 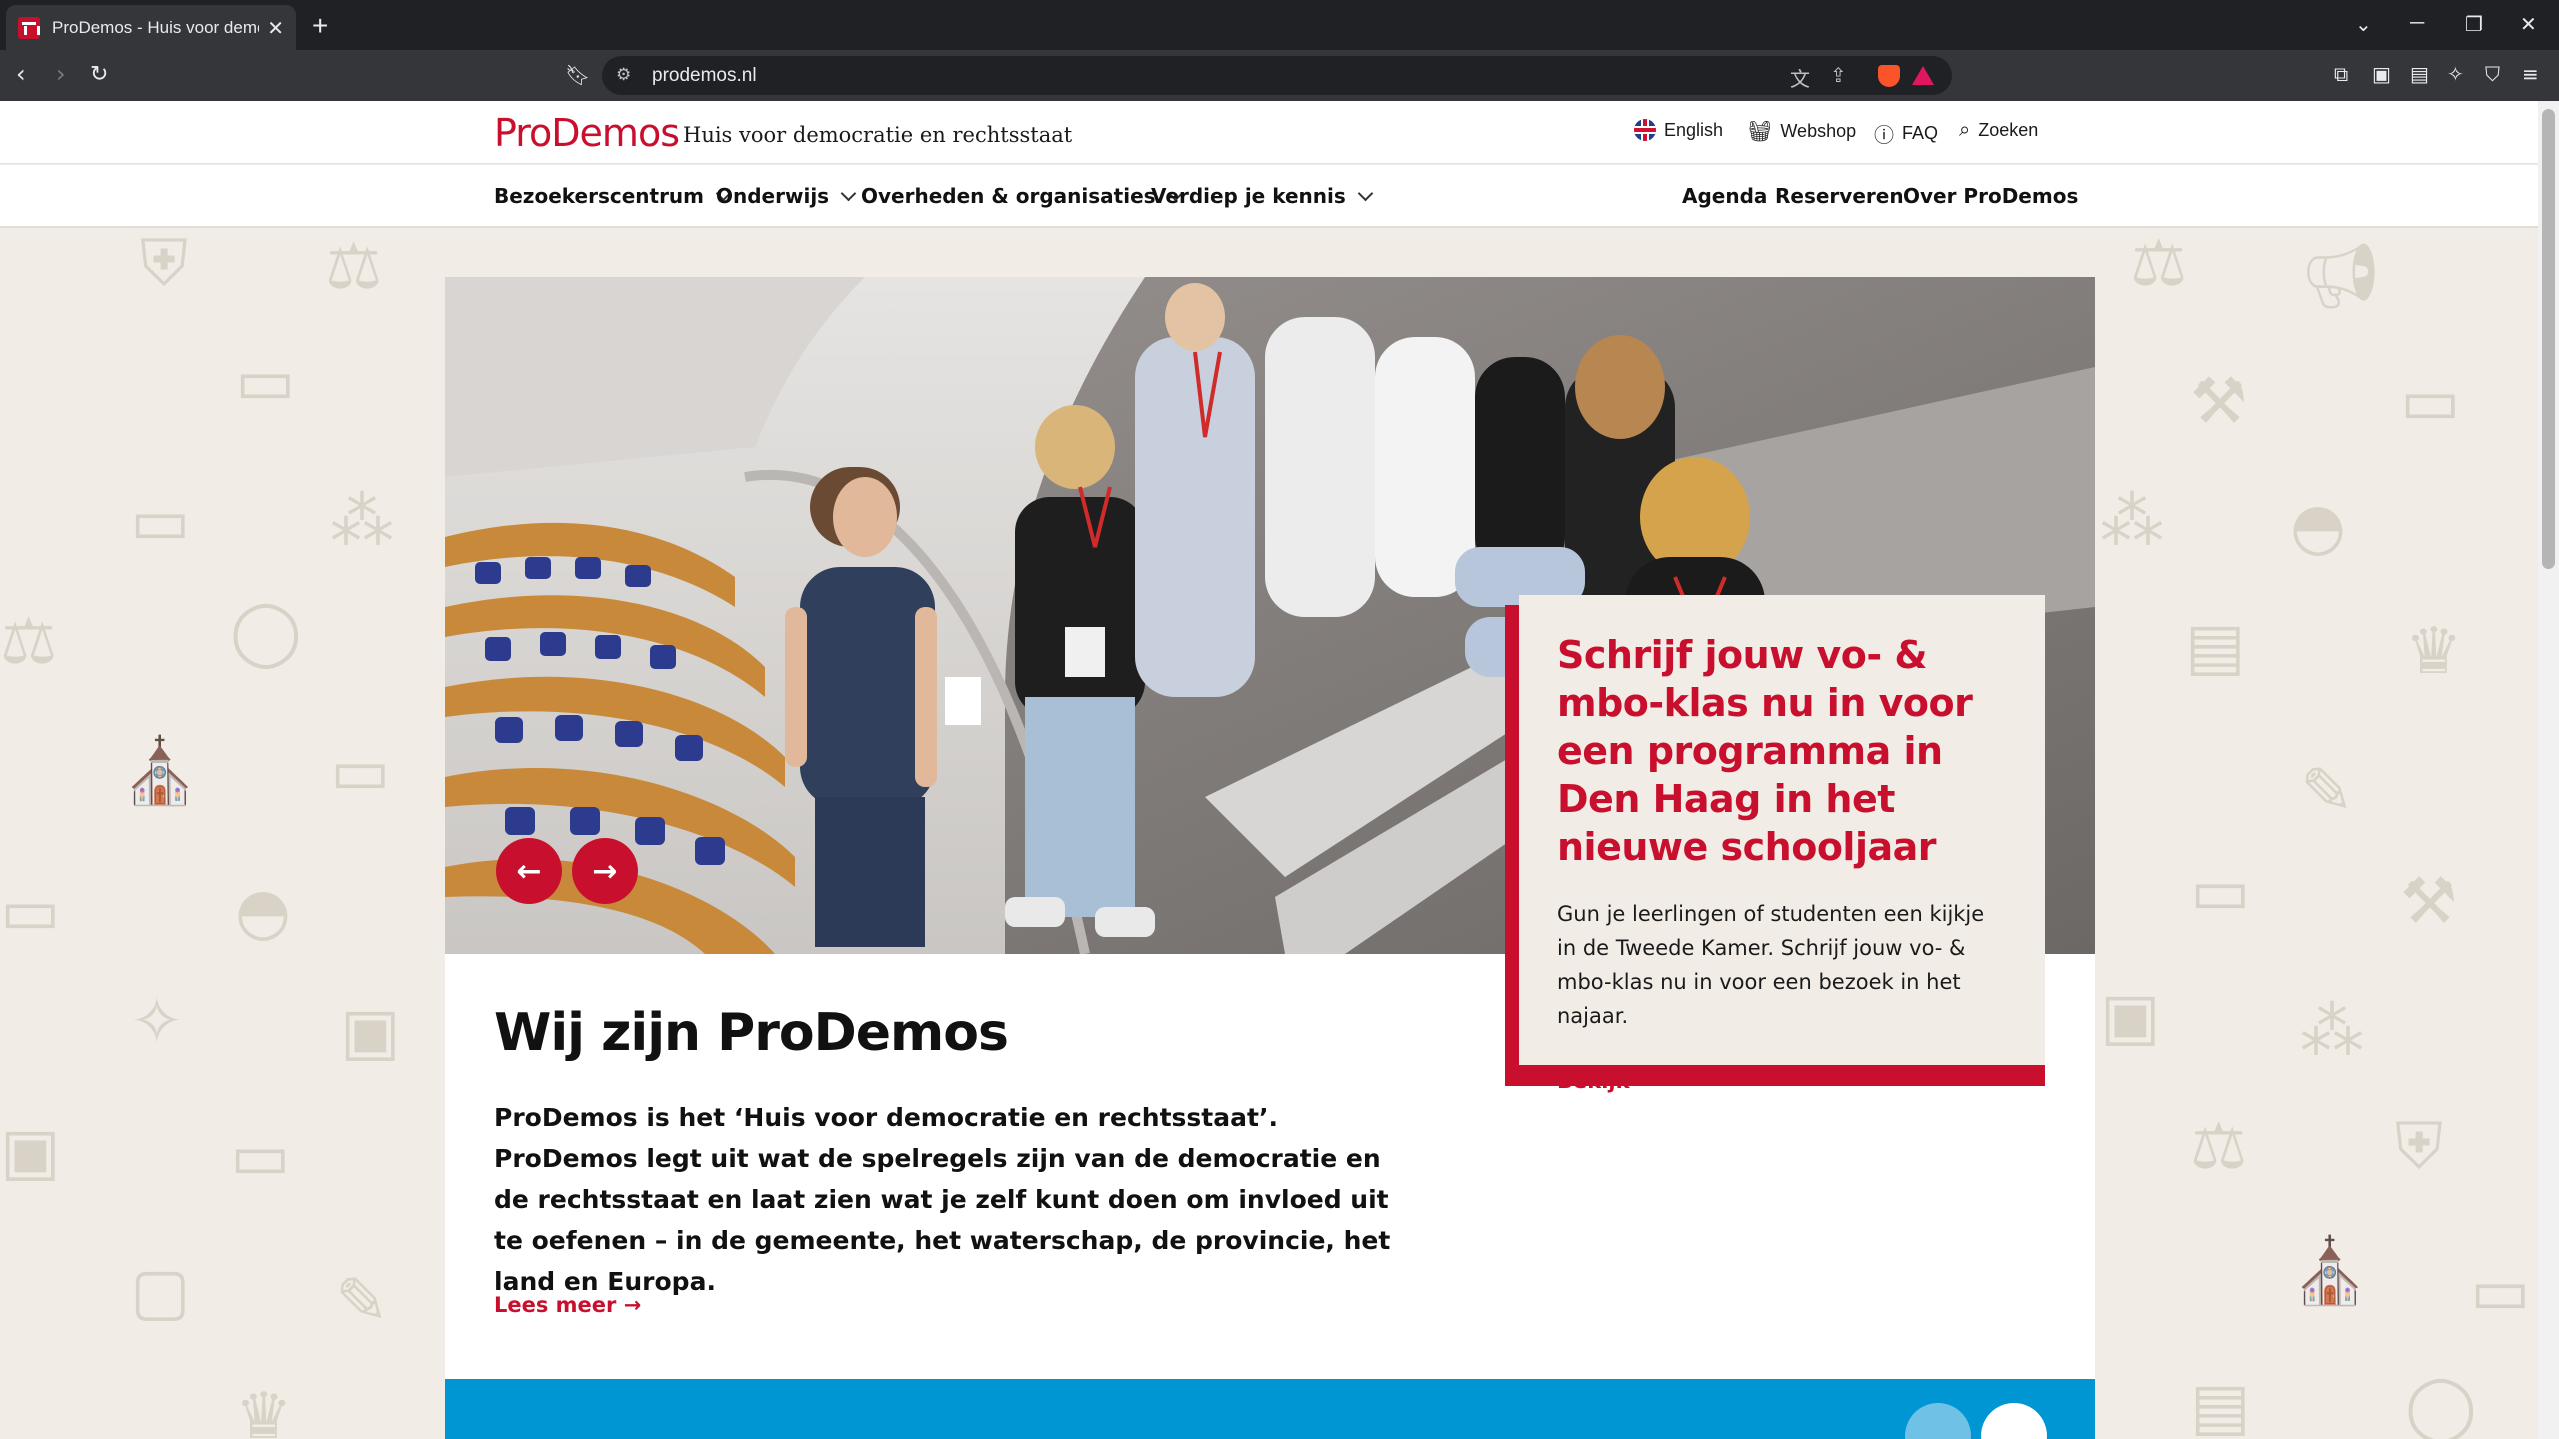 What do you see at coordinates (2548, 339) in the screenshot?
I see `scrollbar-thumb` at bounding box center [2548, 339].